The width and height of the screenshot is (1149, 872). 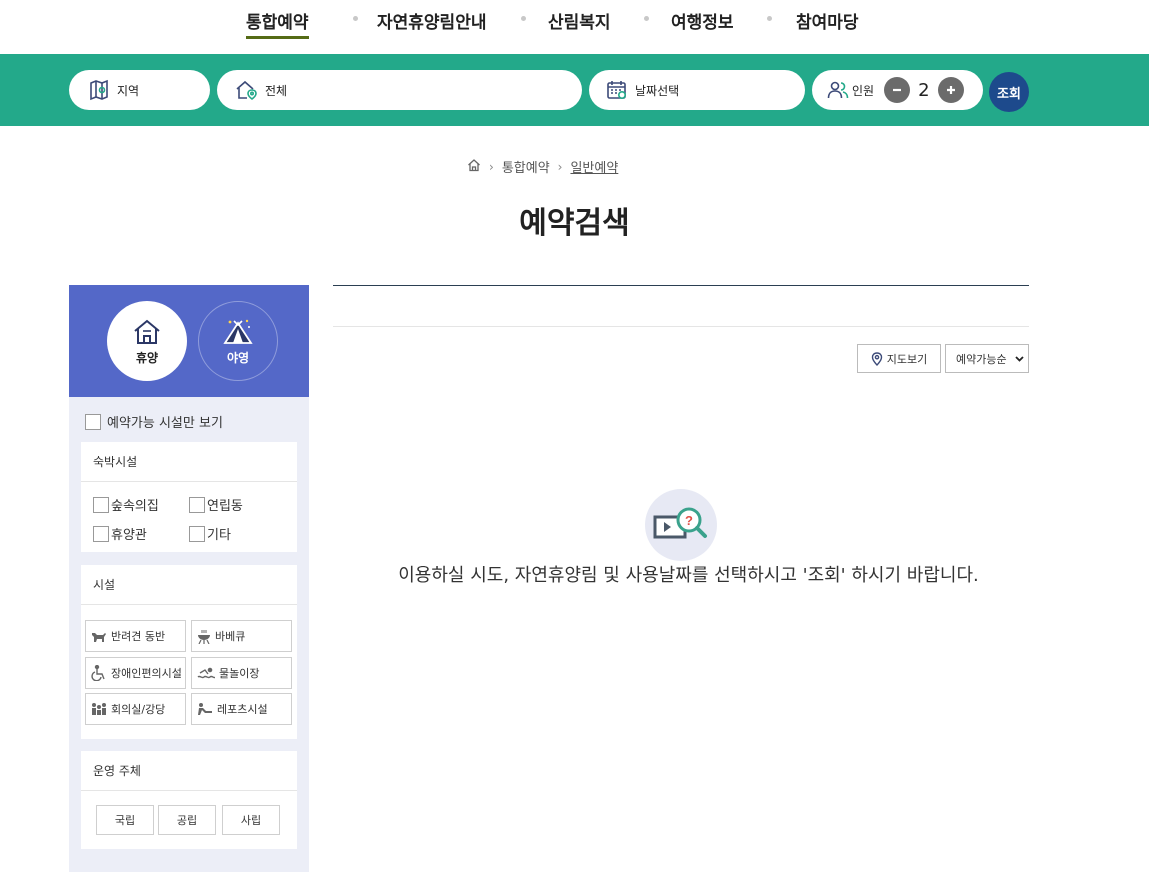 I want to click on breadcrumb: › 통합예약 › 일반예약, so click(x=542, y=166).